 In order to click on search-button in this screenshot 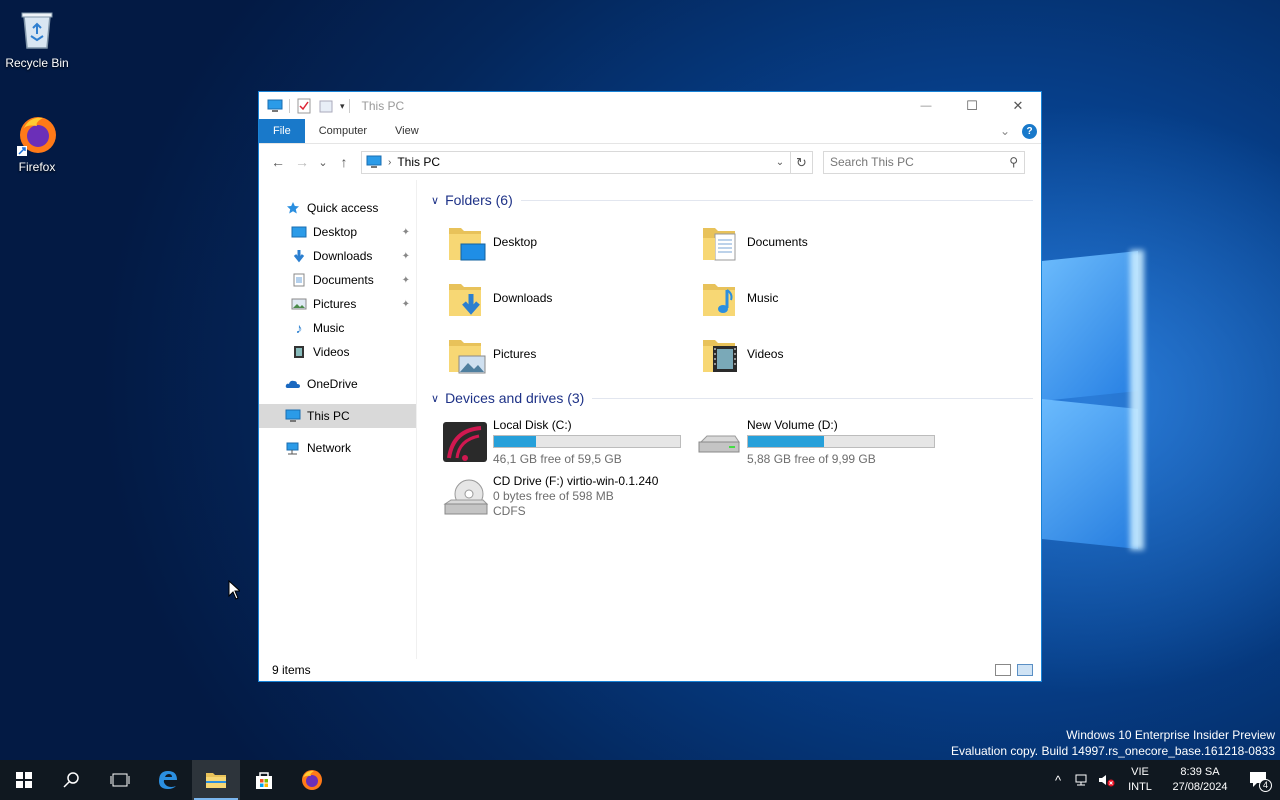, I will do `click(72, 780)`.